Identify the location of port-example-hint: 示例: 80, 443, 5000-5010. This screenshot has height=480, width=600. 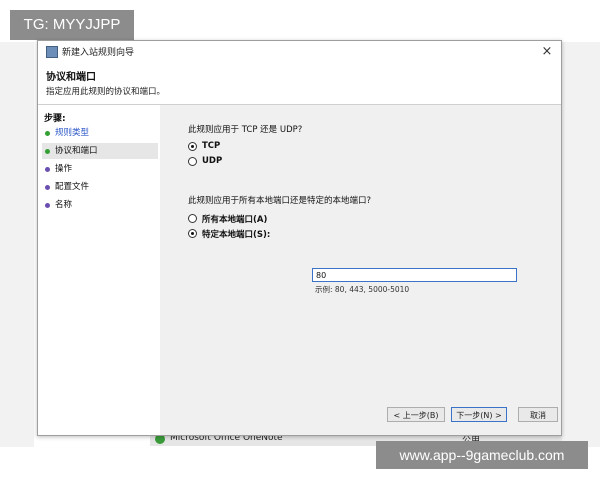
(362, 289).